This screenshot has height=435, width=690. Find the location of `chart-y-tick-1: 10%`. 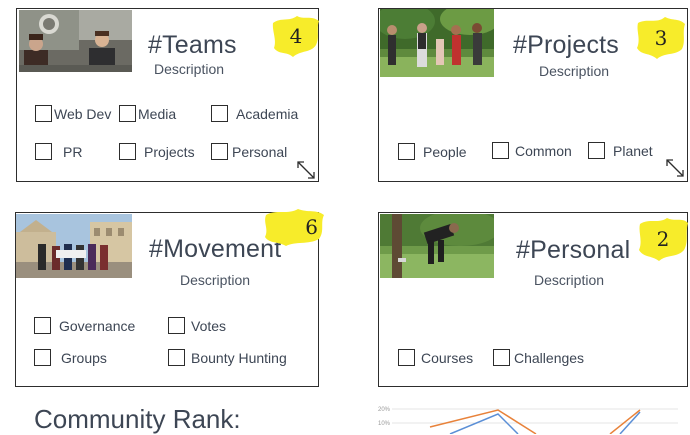

chart-y-tick-1: 10% is located at coordinates (384, 424).